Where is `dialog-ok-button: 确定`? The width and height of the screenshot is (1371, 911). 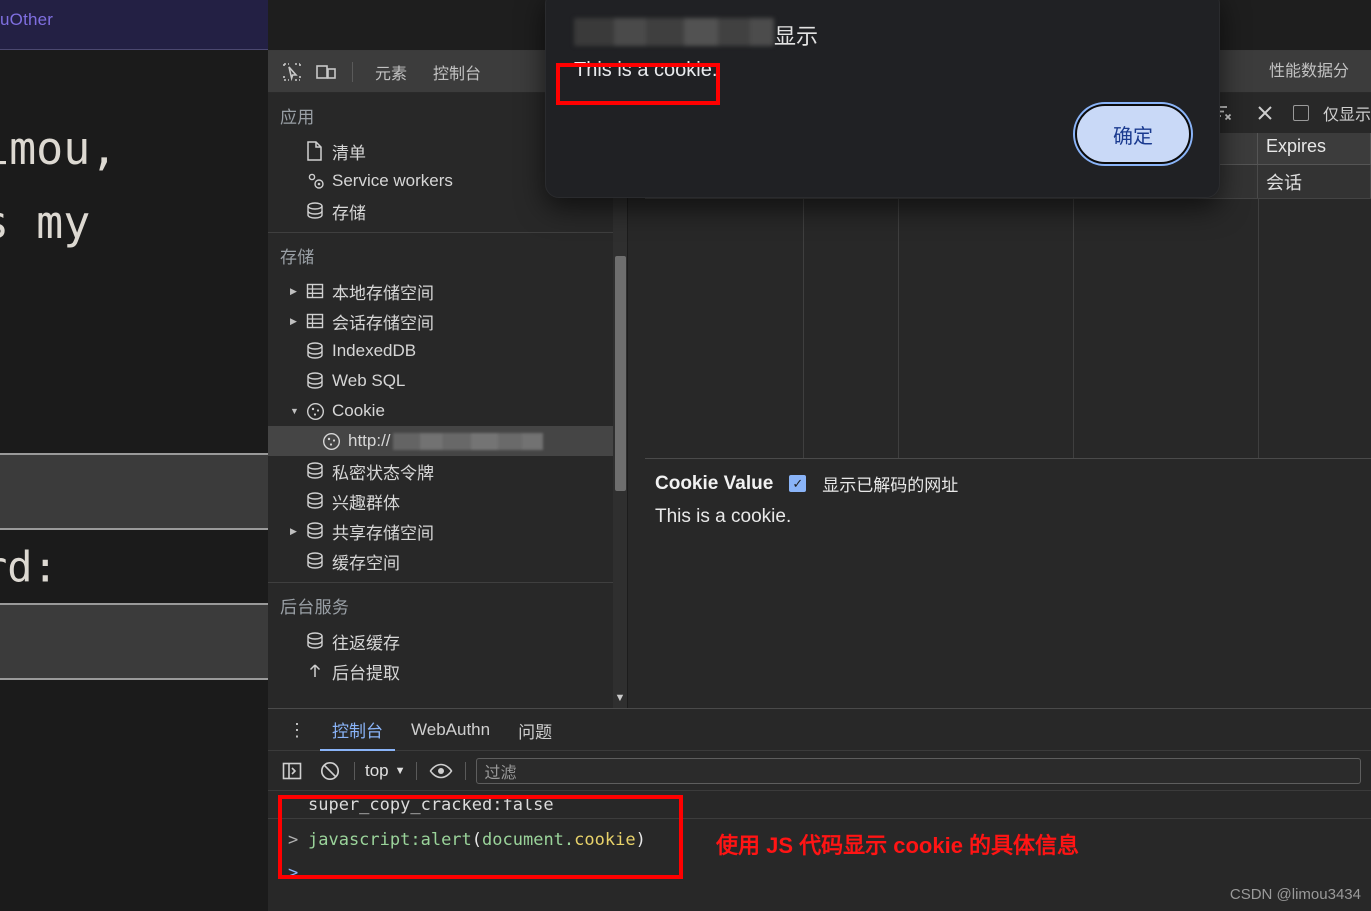 dialog-ok-button: 确定 is located at coordinates (1133, 134).